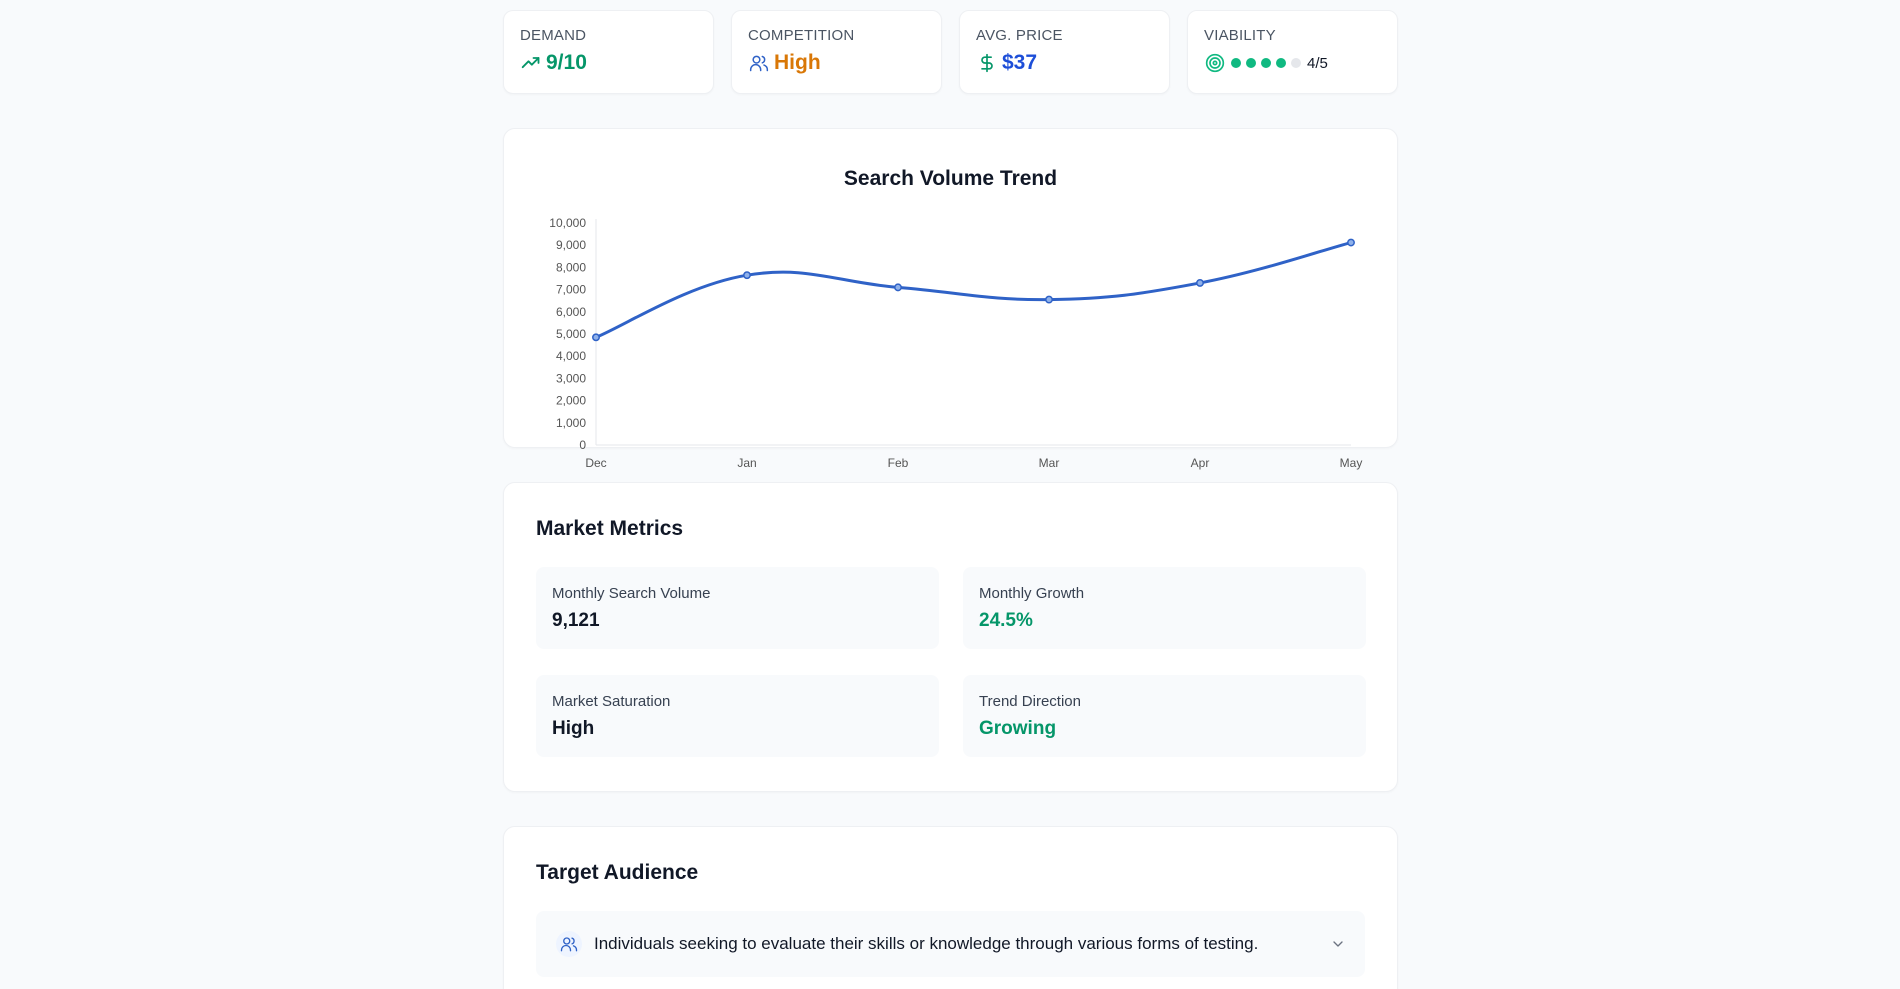  Describe the element at coordinates (1215, 63) in the screenshot. I see `target-icon` at that location.